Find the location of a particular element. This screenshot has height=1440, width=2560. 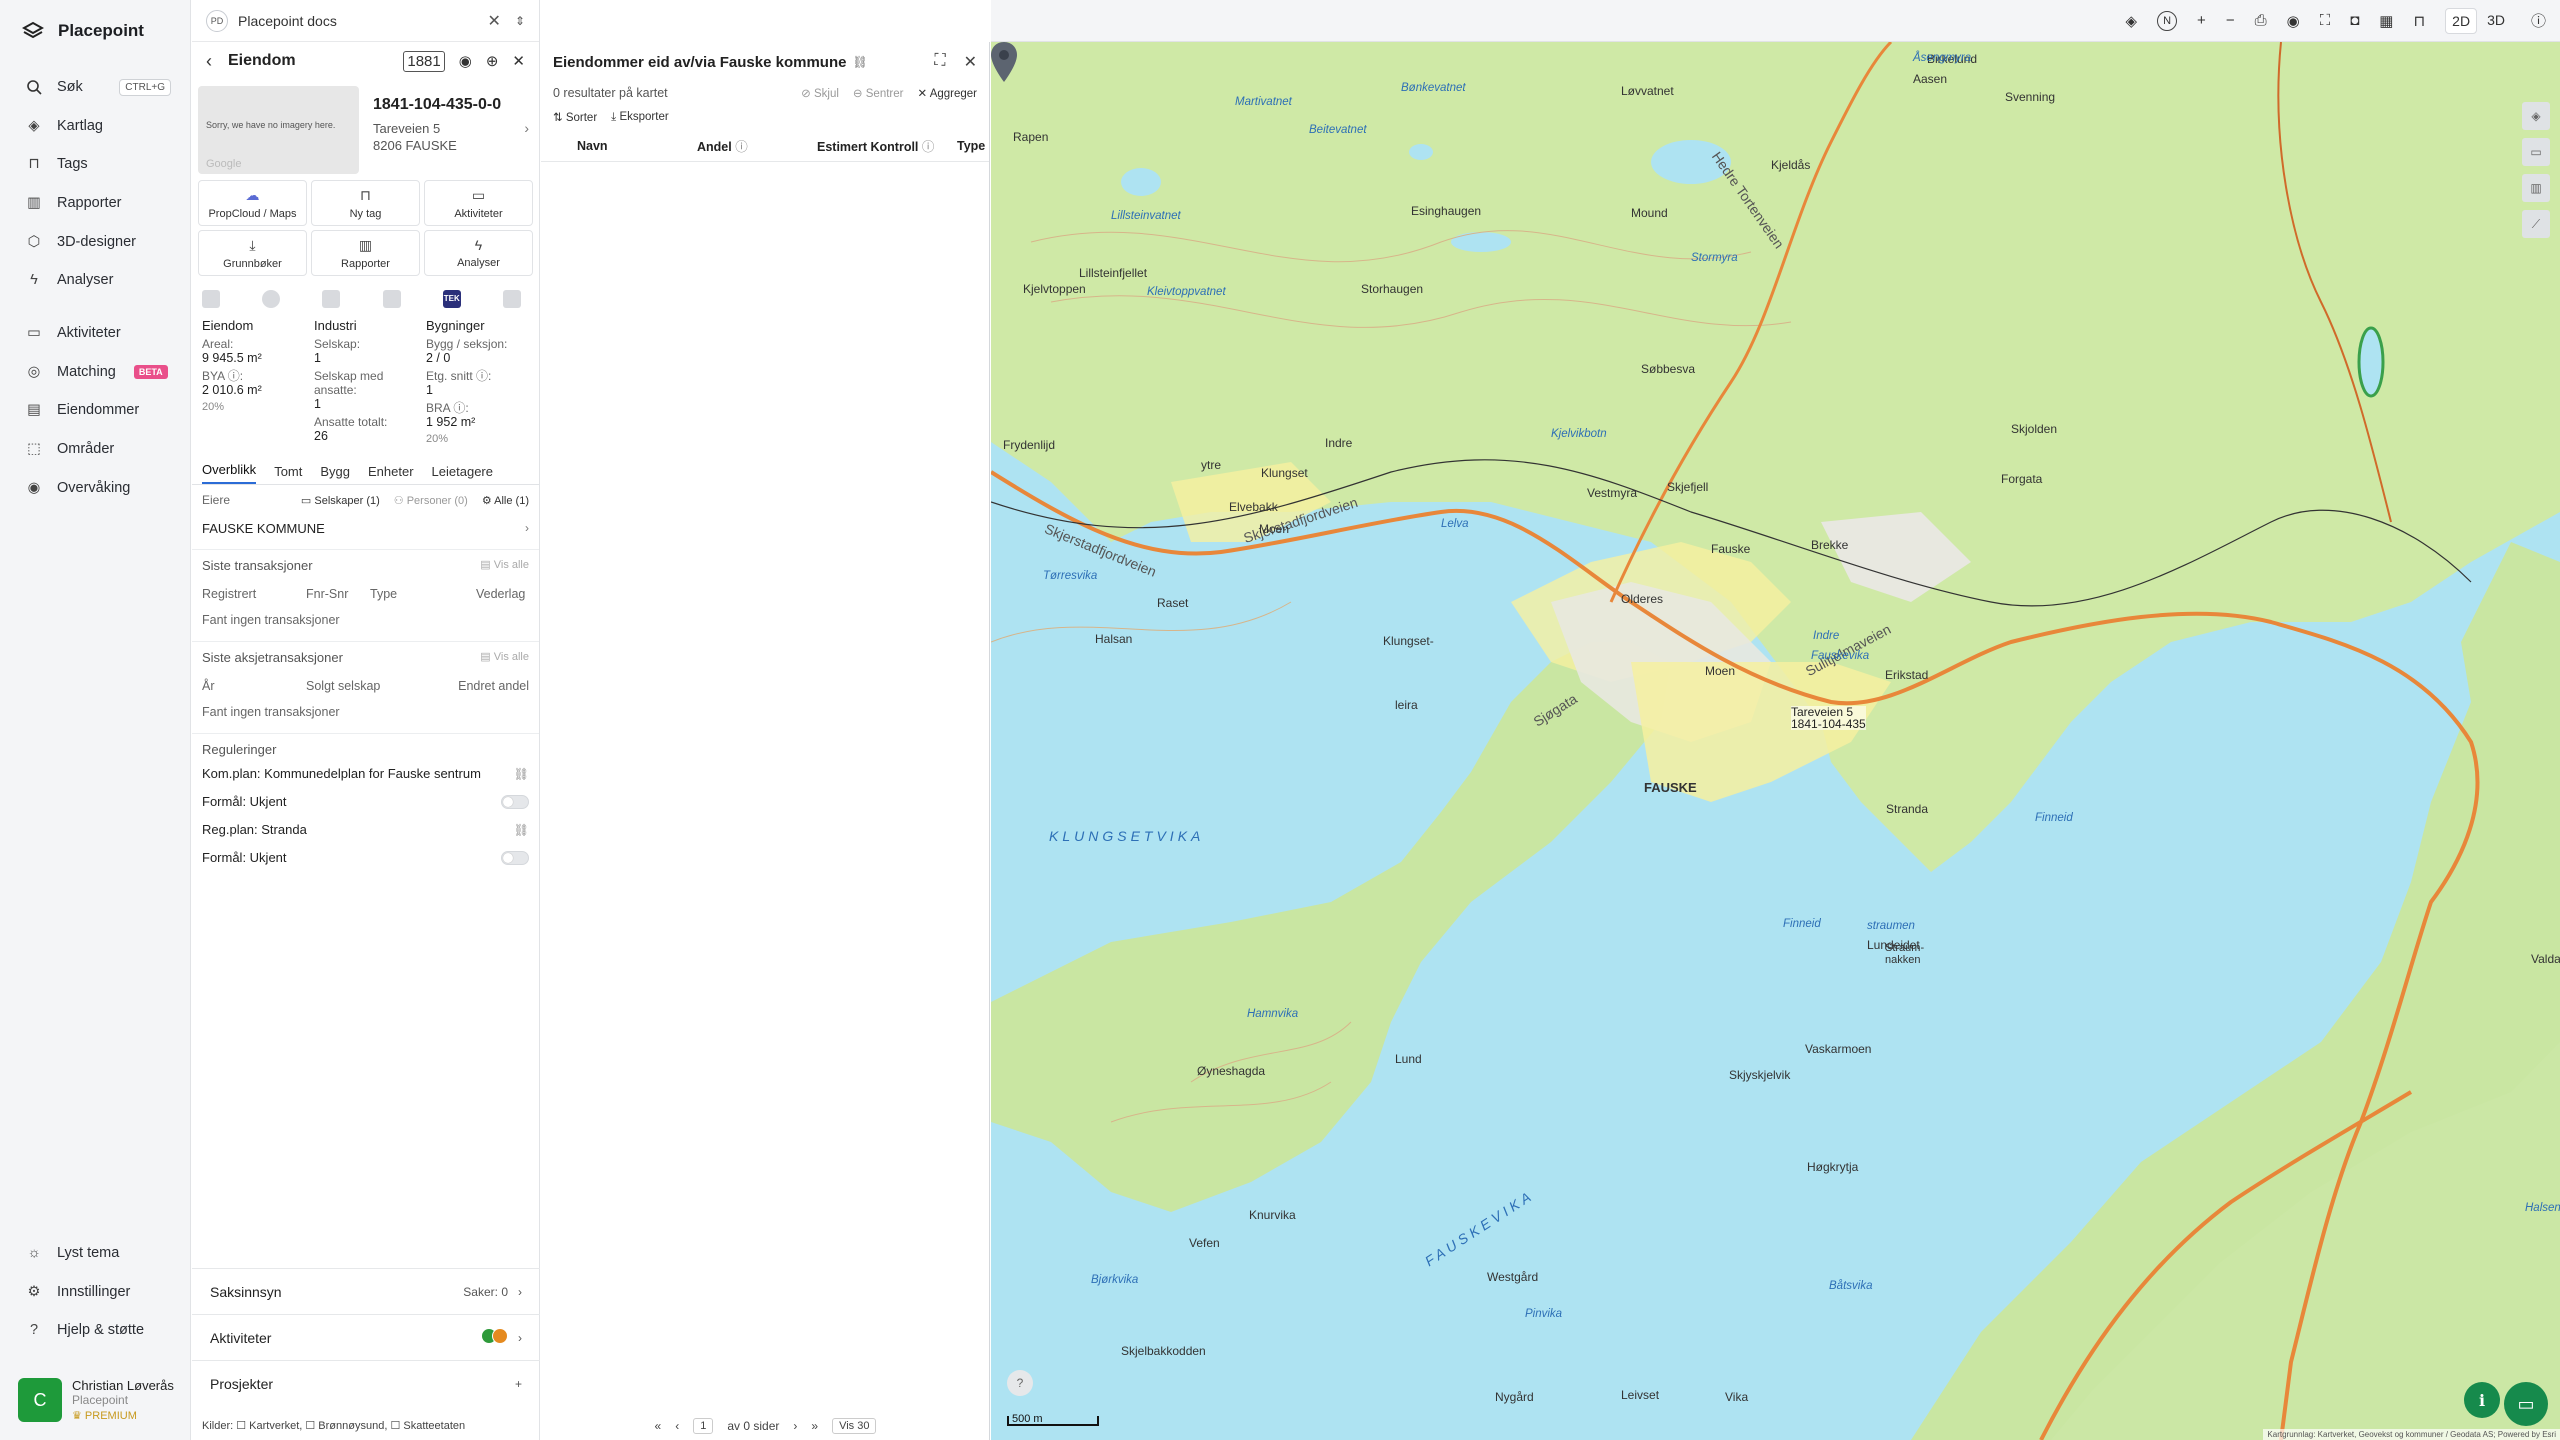

1881-badge: 1881 is located at coordinates (424, 61).